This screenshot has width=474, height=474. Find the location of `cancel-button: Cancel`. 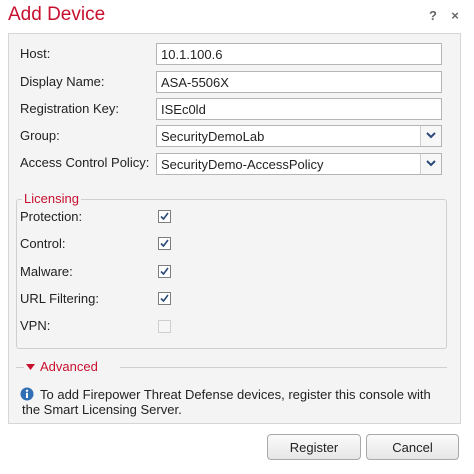

cancel-button: Cancel is located at coordinates (412, 447).